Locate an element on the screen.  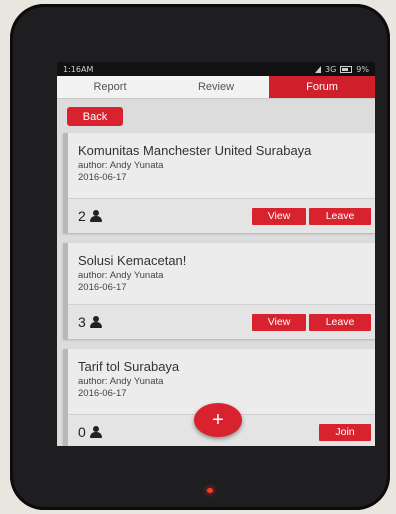
add-forum-button: + is located at coordinates (218, 420).